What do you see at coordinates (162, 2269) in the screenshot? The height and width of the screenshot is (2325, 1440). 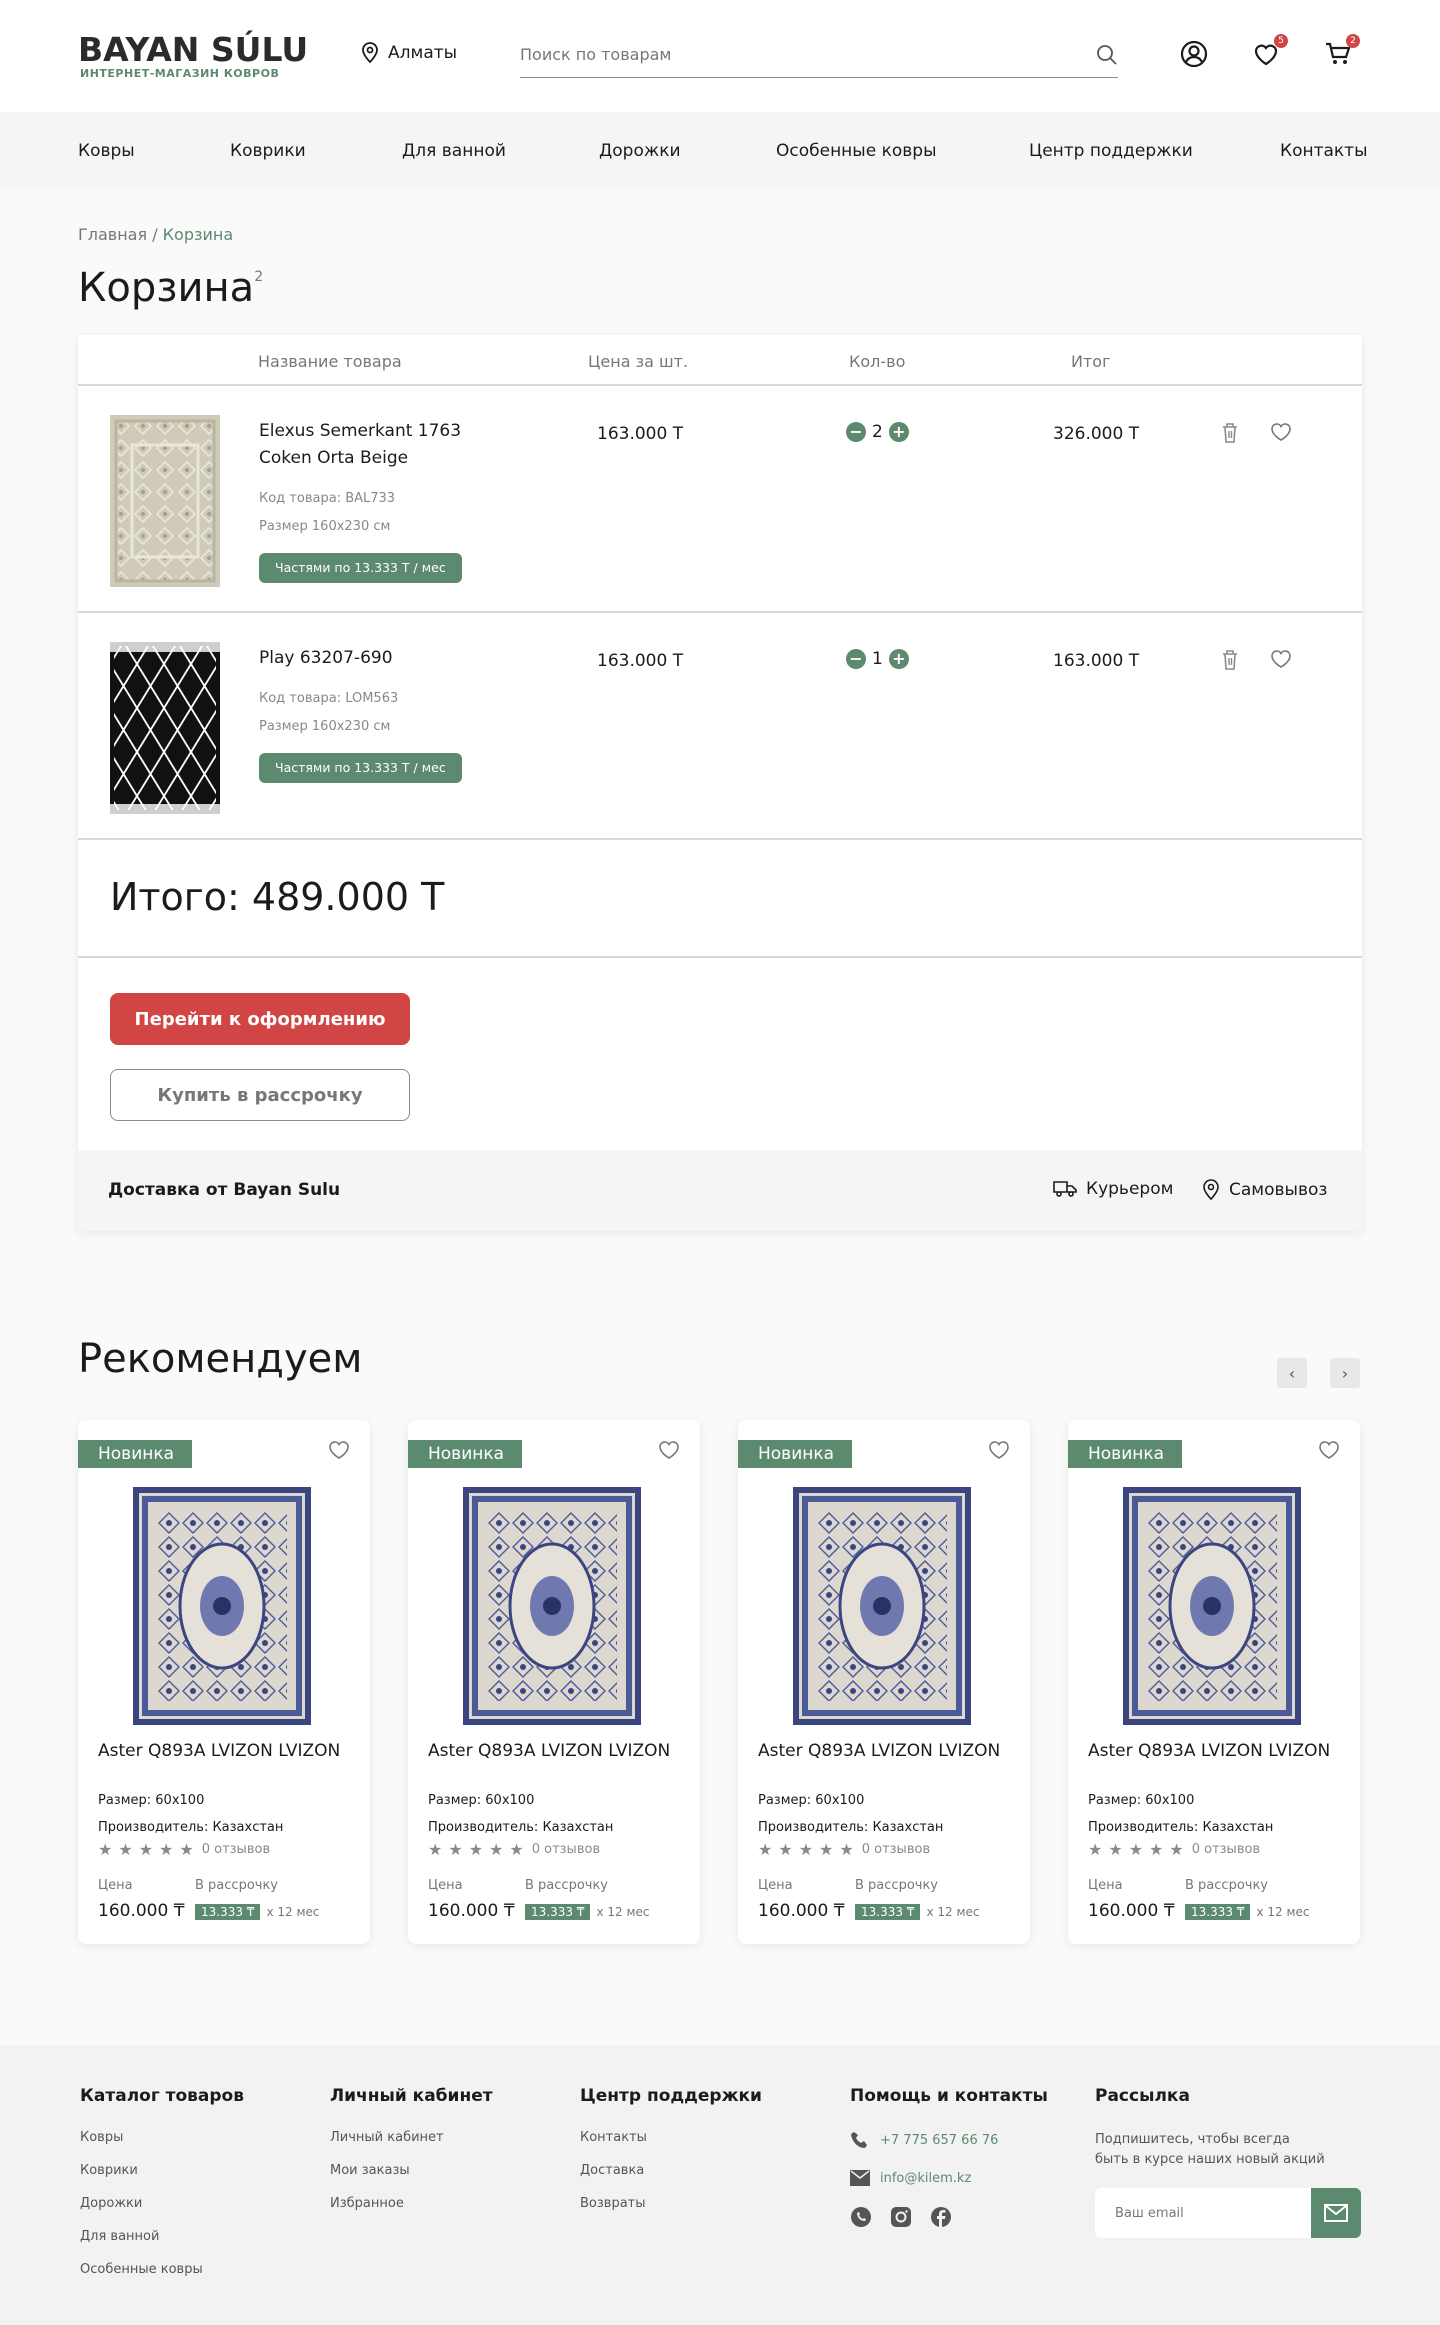 I see `footer-link: Особенные ковры` at bounding box center [162, 2269].